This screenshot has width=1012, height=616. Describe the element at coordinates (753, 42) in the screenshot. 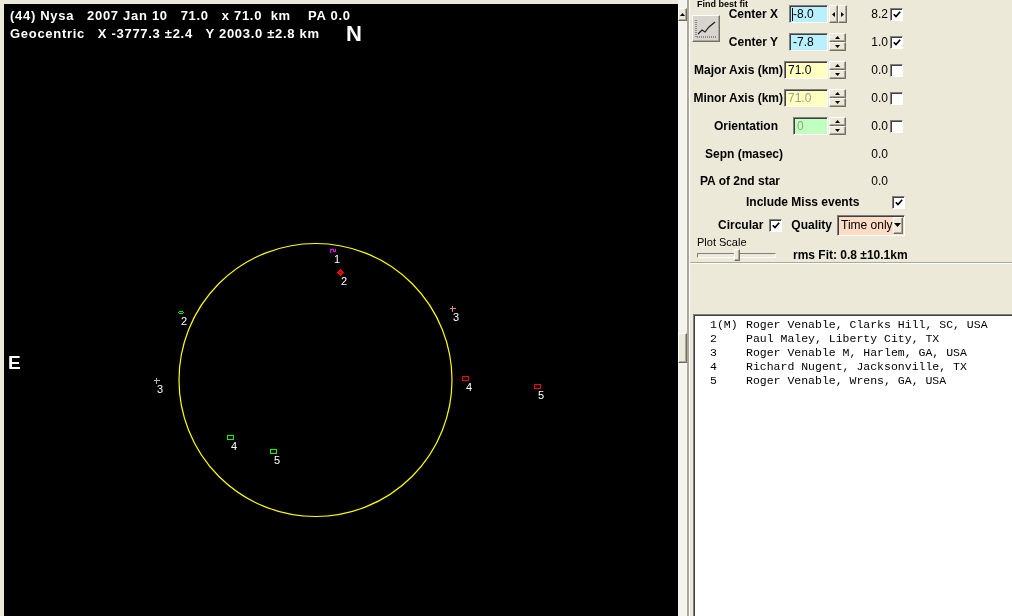

I see `field-label: Center Y` at that location.